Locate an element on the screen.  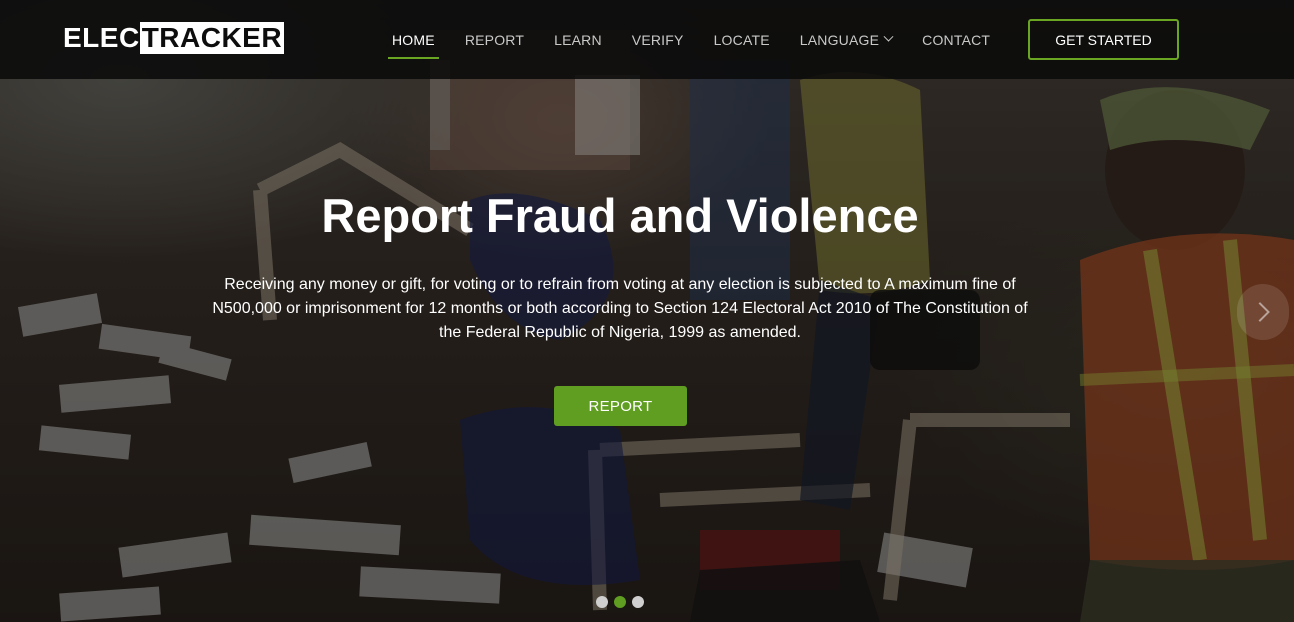
nav-item-locate: LOCATE is located at coordinates (742, 40).